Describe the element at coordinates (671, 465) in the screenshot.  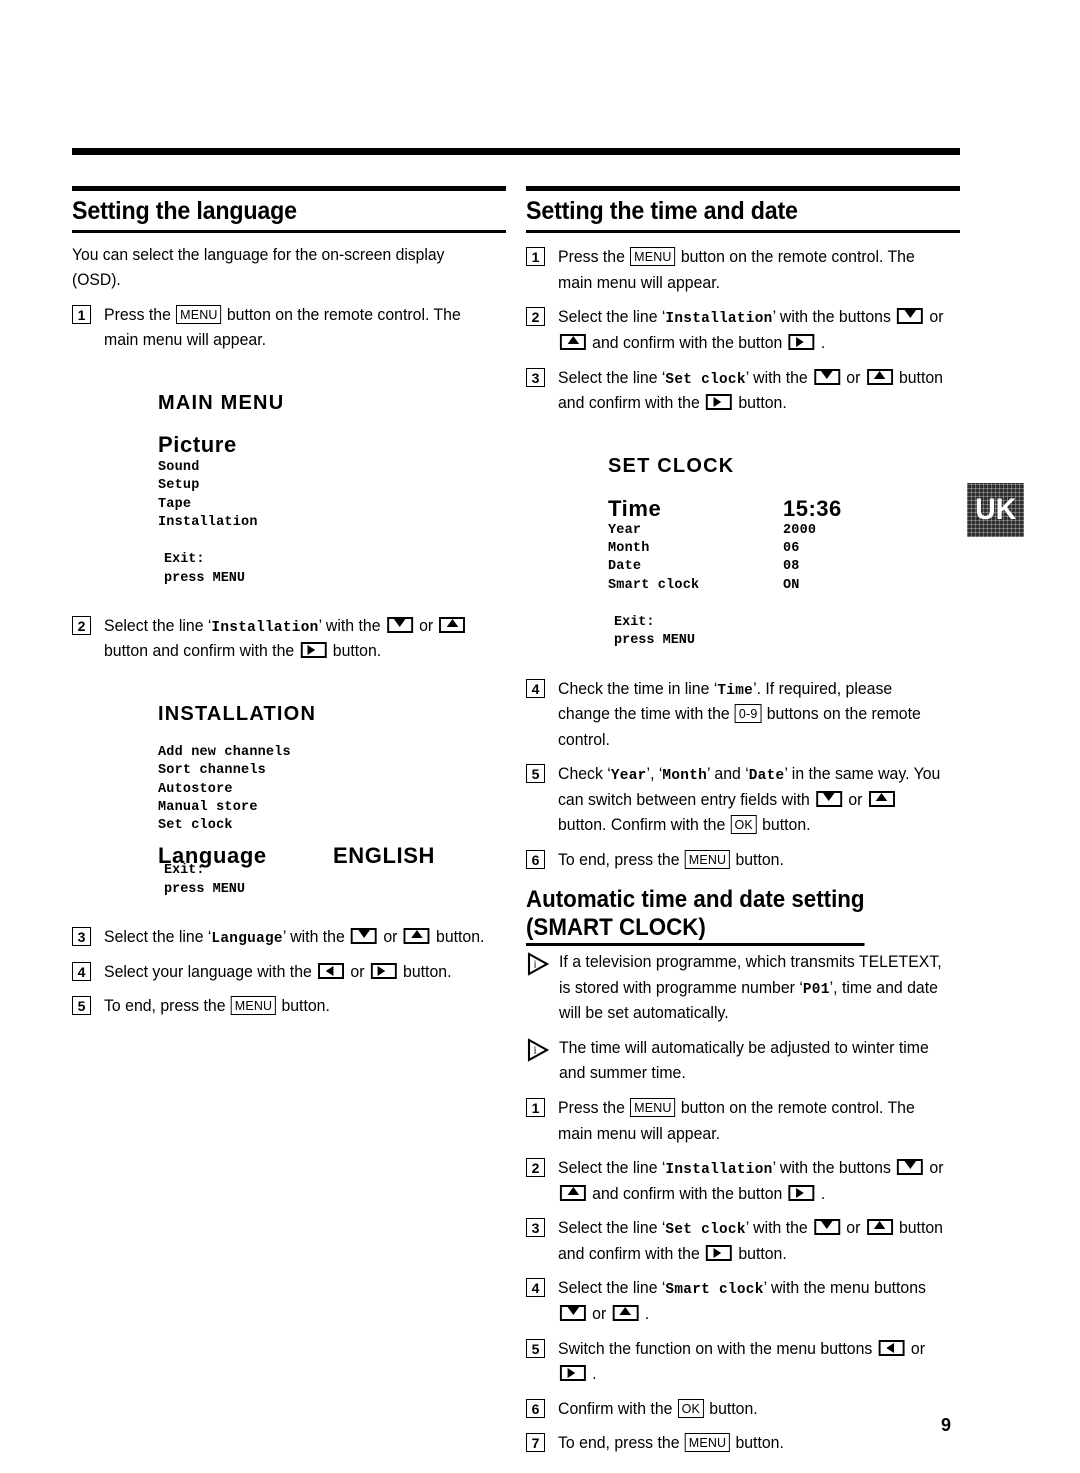
I see `osd-title: SET CLOCK` at that location.